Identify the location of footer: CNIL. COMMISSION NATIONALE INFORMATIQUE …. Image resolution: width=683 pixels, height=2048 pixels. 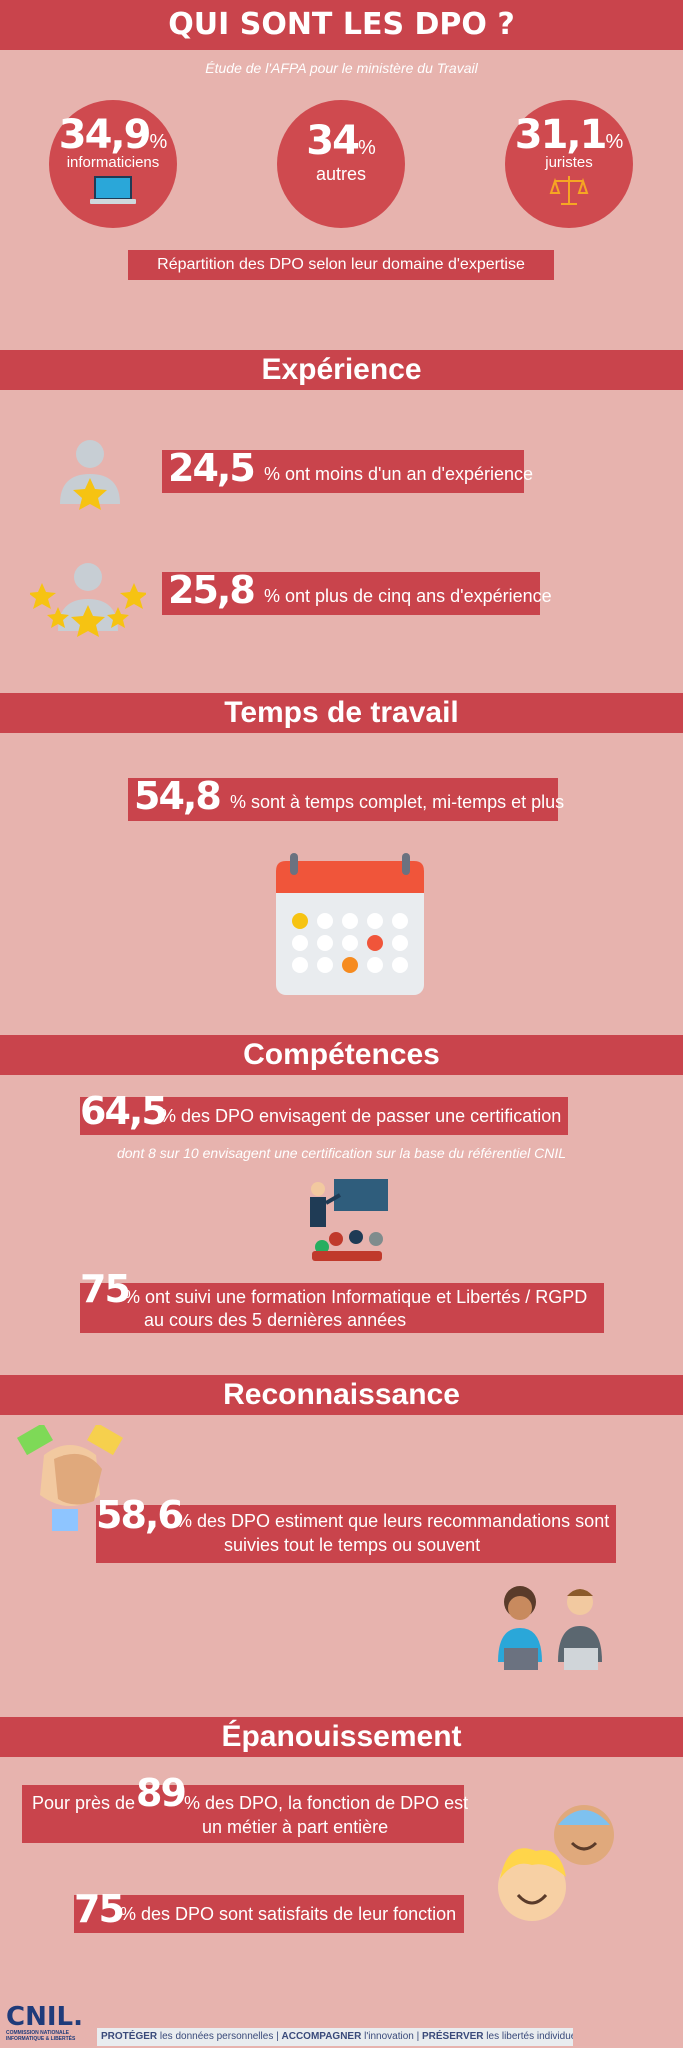
(341, 2023).